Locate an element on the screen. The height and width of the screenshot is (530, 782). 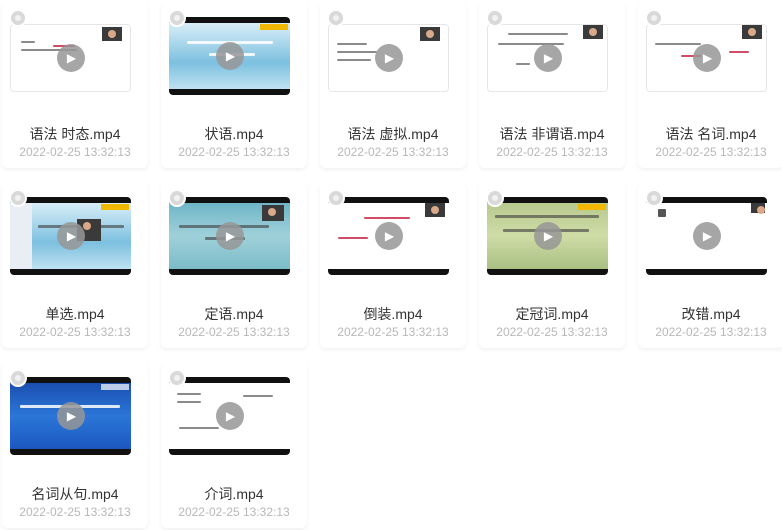
file-name: 改错.mp4 is located at coordinates (709, 314).